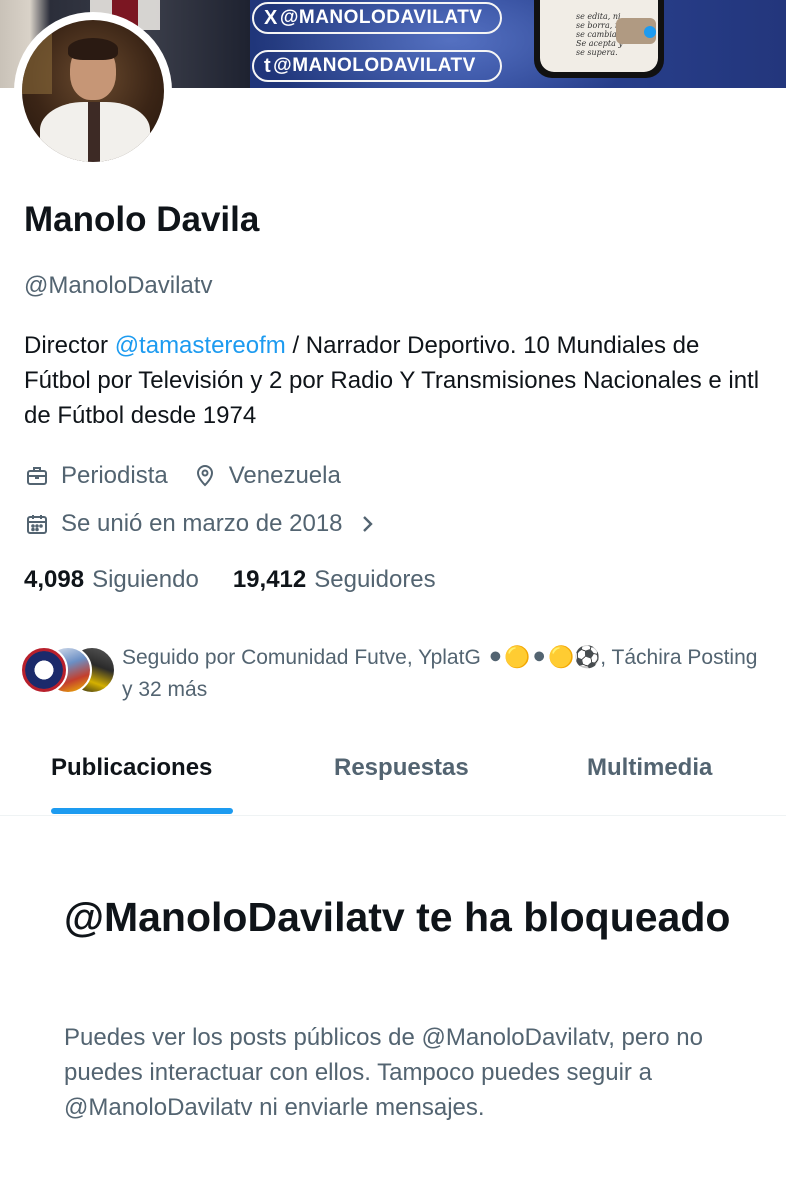  What do you see at coordinates (69, 345) in the screenshot?
I see `bio-prefix: Director` at bounding box center [69, 345].